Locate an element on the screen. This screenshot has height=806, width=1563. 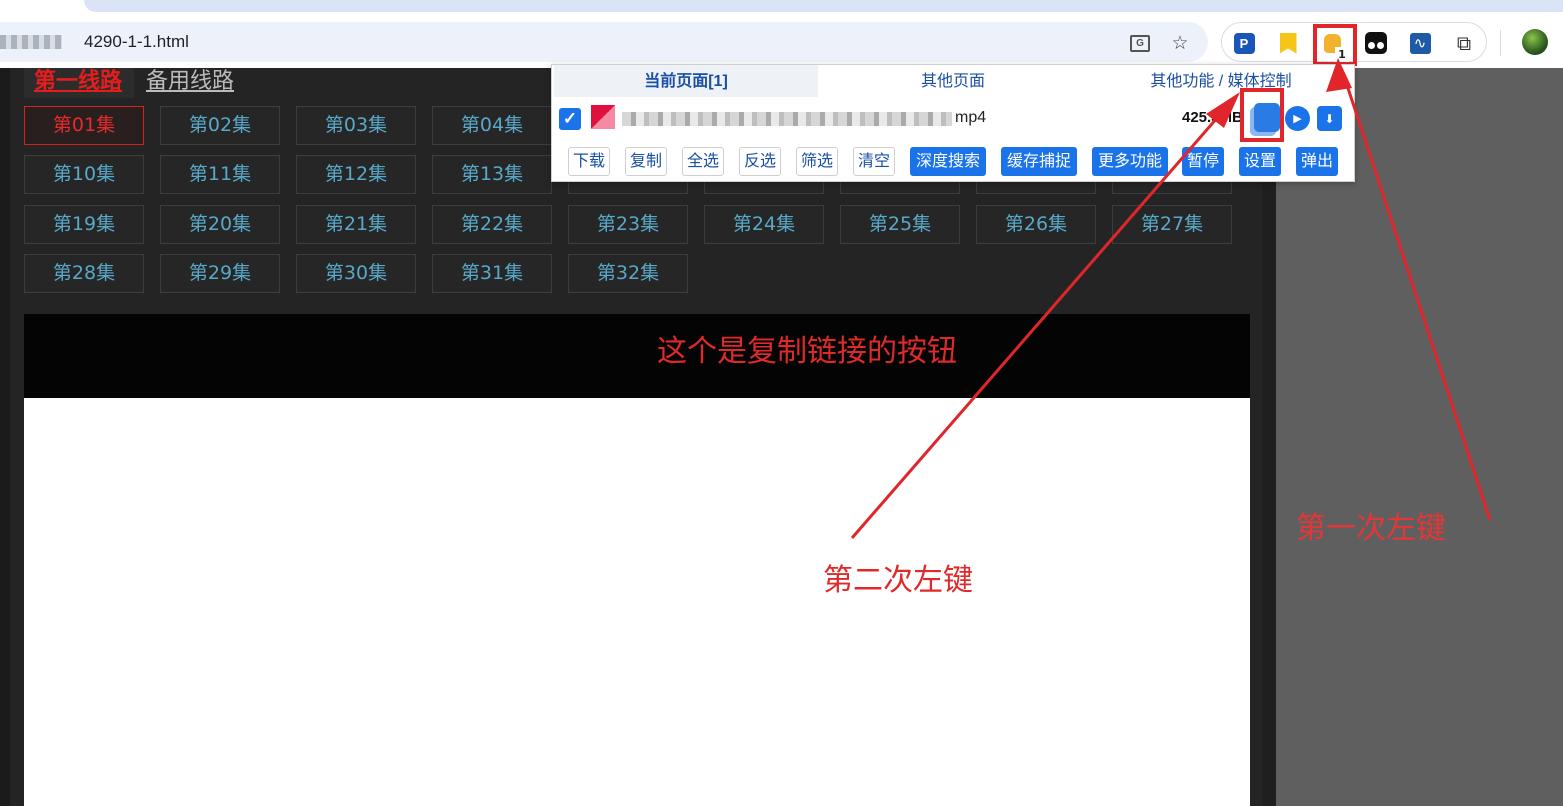
deep-search-button: 深度搜索 is located at coordinates (948, 161).